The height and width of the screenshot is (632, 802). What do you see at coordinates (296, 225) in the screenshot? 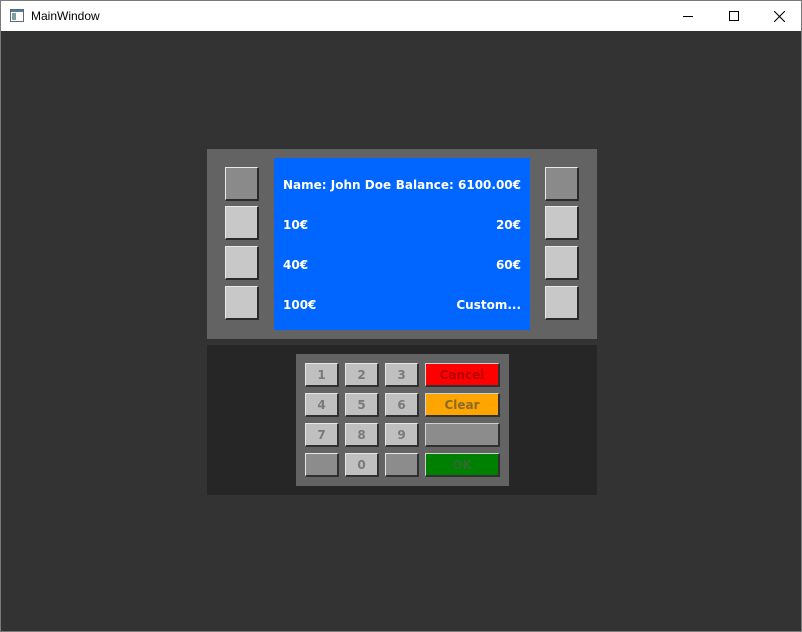
I see `amount-option-10: 10€` at bounding box center [296, 225].